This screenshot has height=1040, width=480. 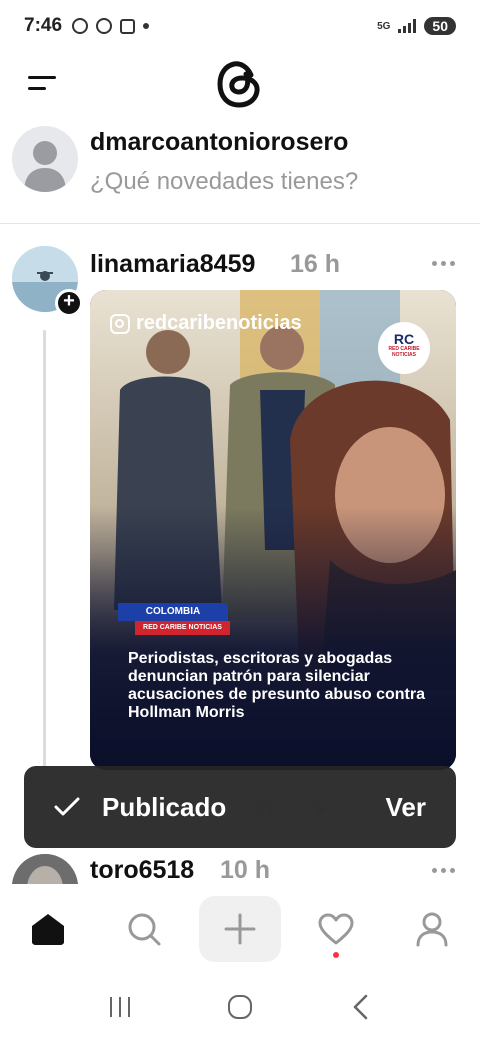 I want to click on bottom-nav, so click(x=240, y=929).